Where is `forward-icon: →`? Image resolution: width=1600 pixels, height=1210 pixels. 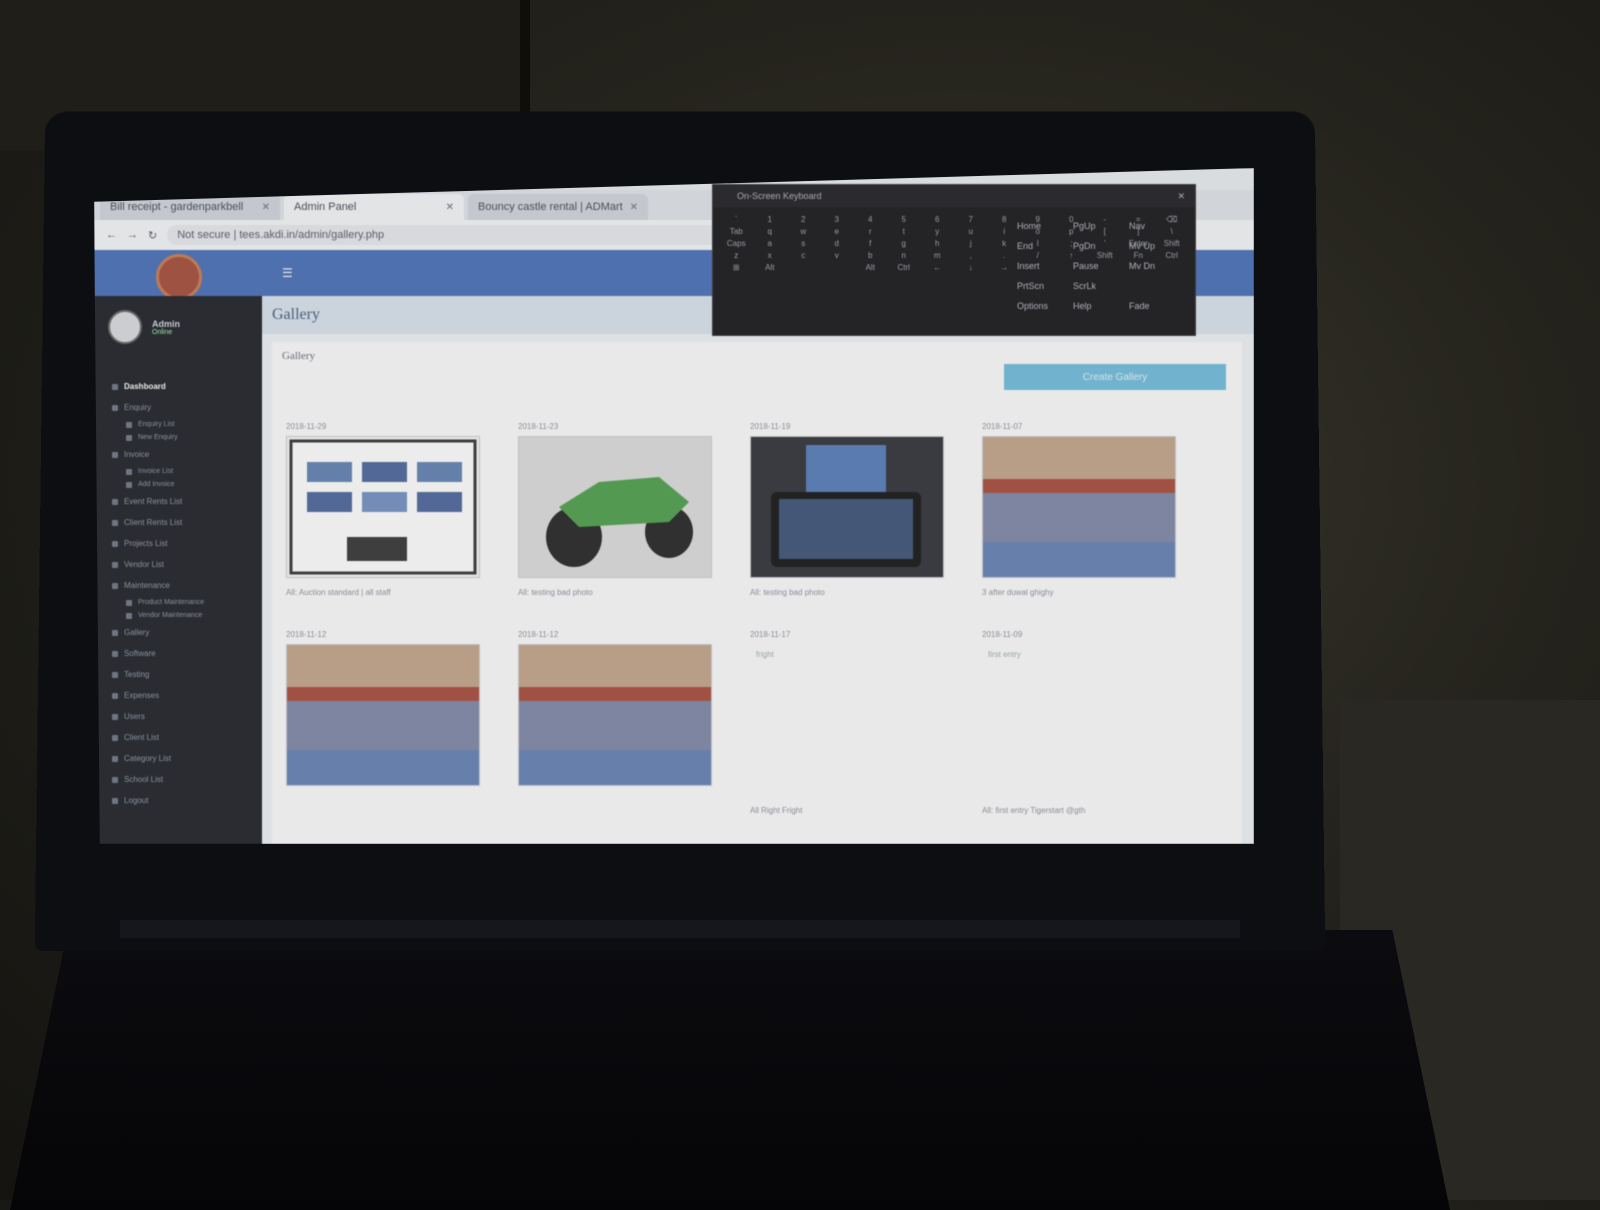 forward-icon: → is located at coordinates (132, 235).